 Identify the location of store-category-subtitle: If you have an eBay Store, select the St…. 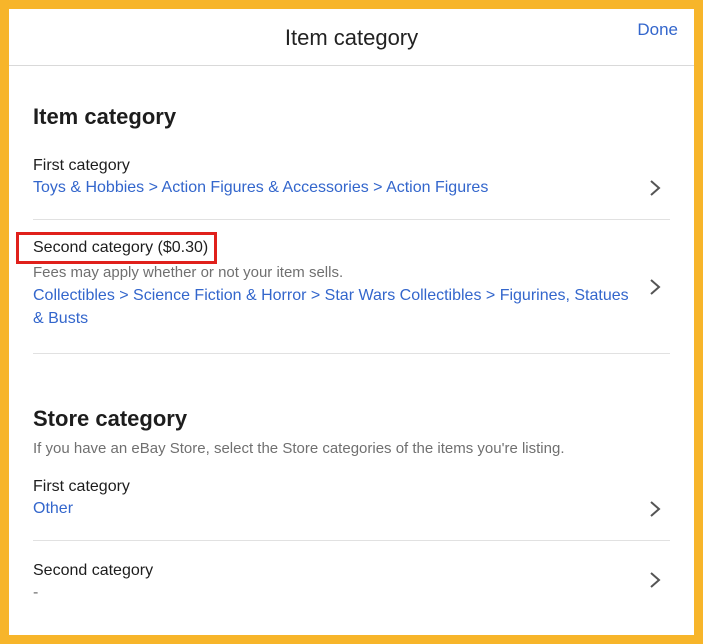
(299, 448).